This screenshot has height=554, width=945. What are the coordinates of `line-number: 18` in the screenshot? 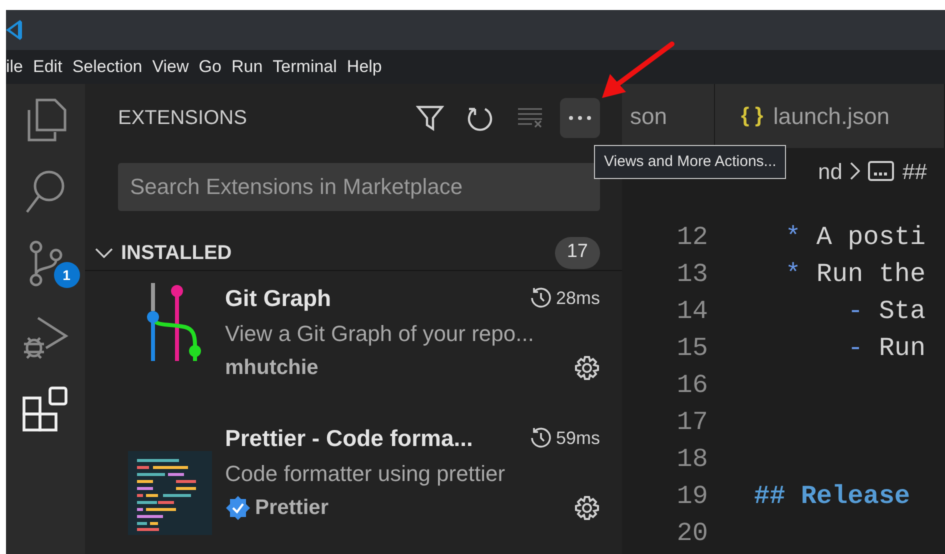 It's located at (692, 459).